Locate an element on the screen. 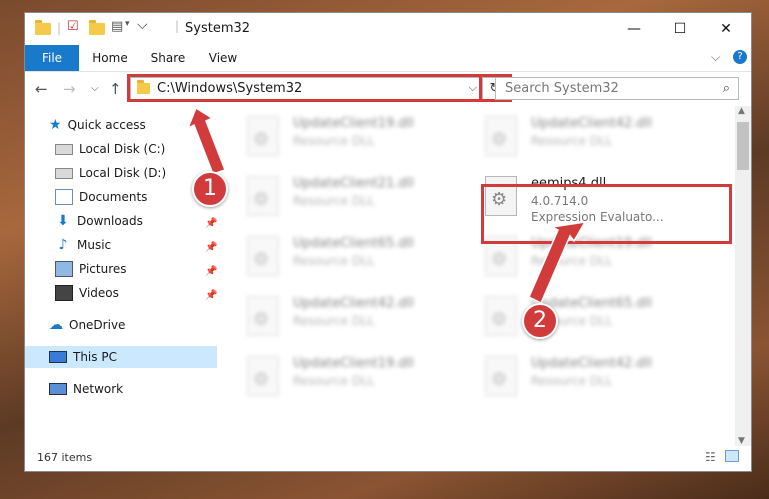 This screenshot has width=769, height=499. search-input: Search System32 ⌕ is located at coordinates (617, 88).